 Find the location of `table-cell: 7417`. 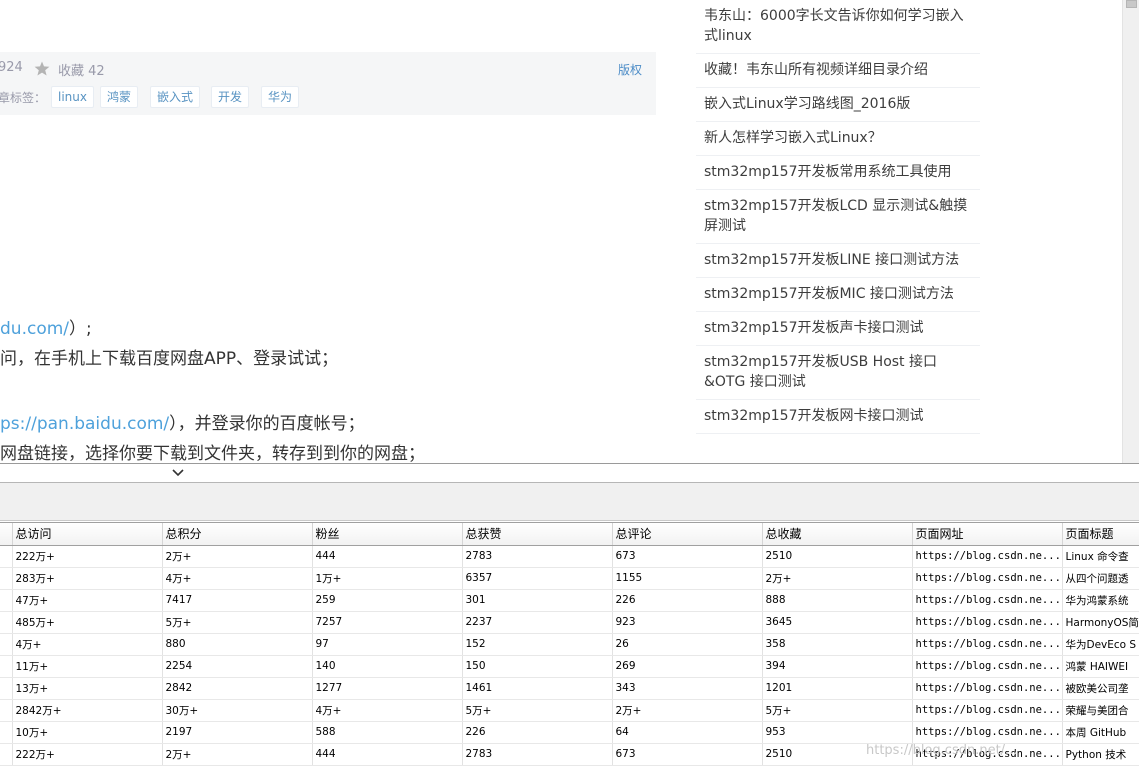

table-cell: 7417 is located at coordinates (237, 600).